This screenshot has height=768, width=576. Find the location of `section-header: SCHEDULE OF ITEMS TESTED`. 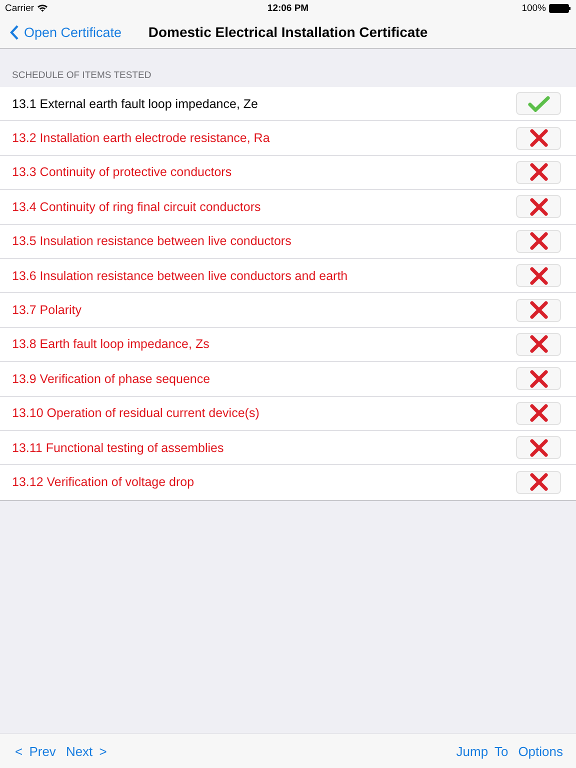

section-header: SCHEDULE OF ITEMS TESTED is located at coordinates (81, 76).